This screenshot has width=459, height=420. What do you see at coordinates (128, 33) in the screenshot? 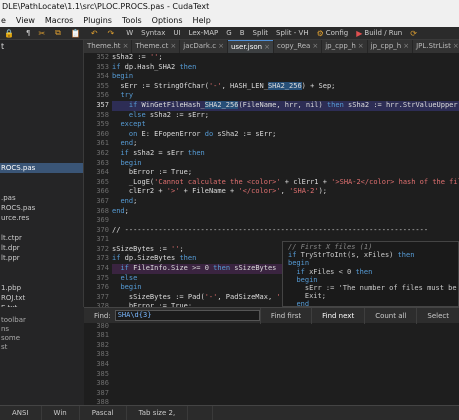
I see `toolbar-button-7: W` at bounding box center [128, 33].